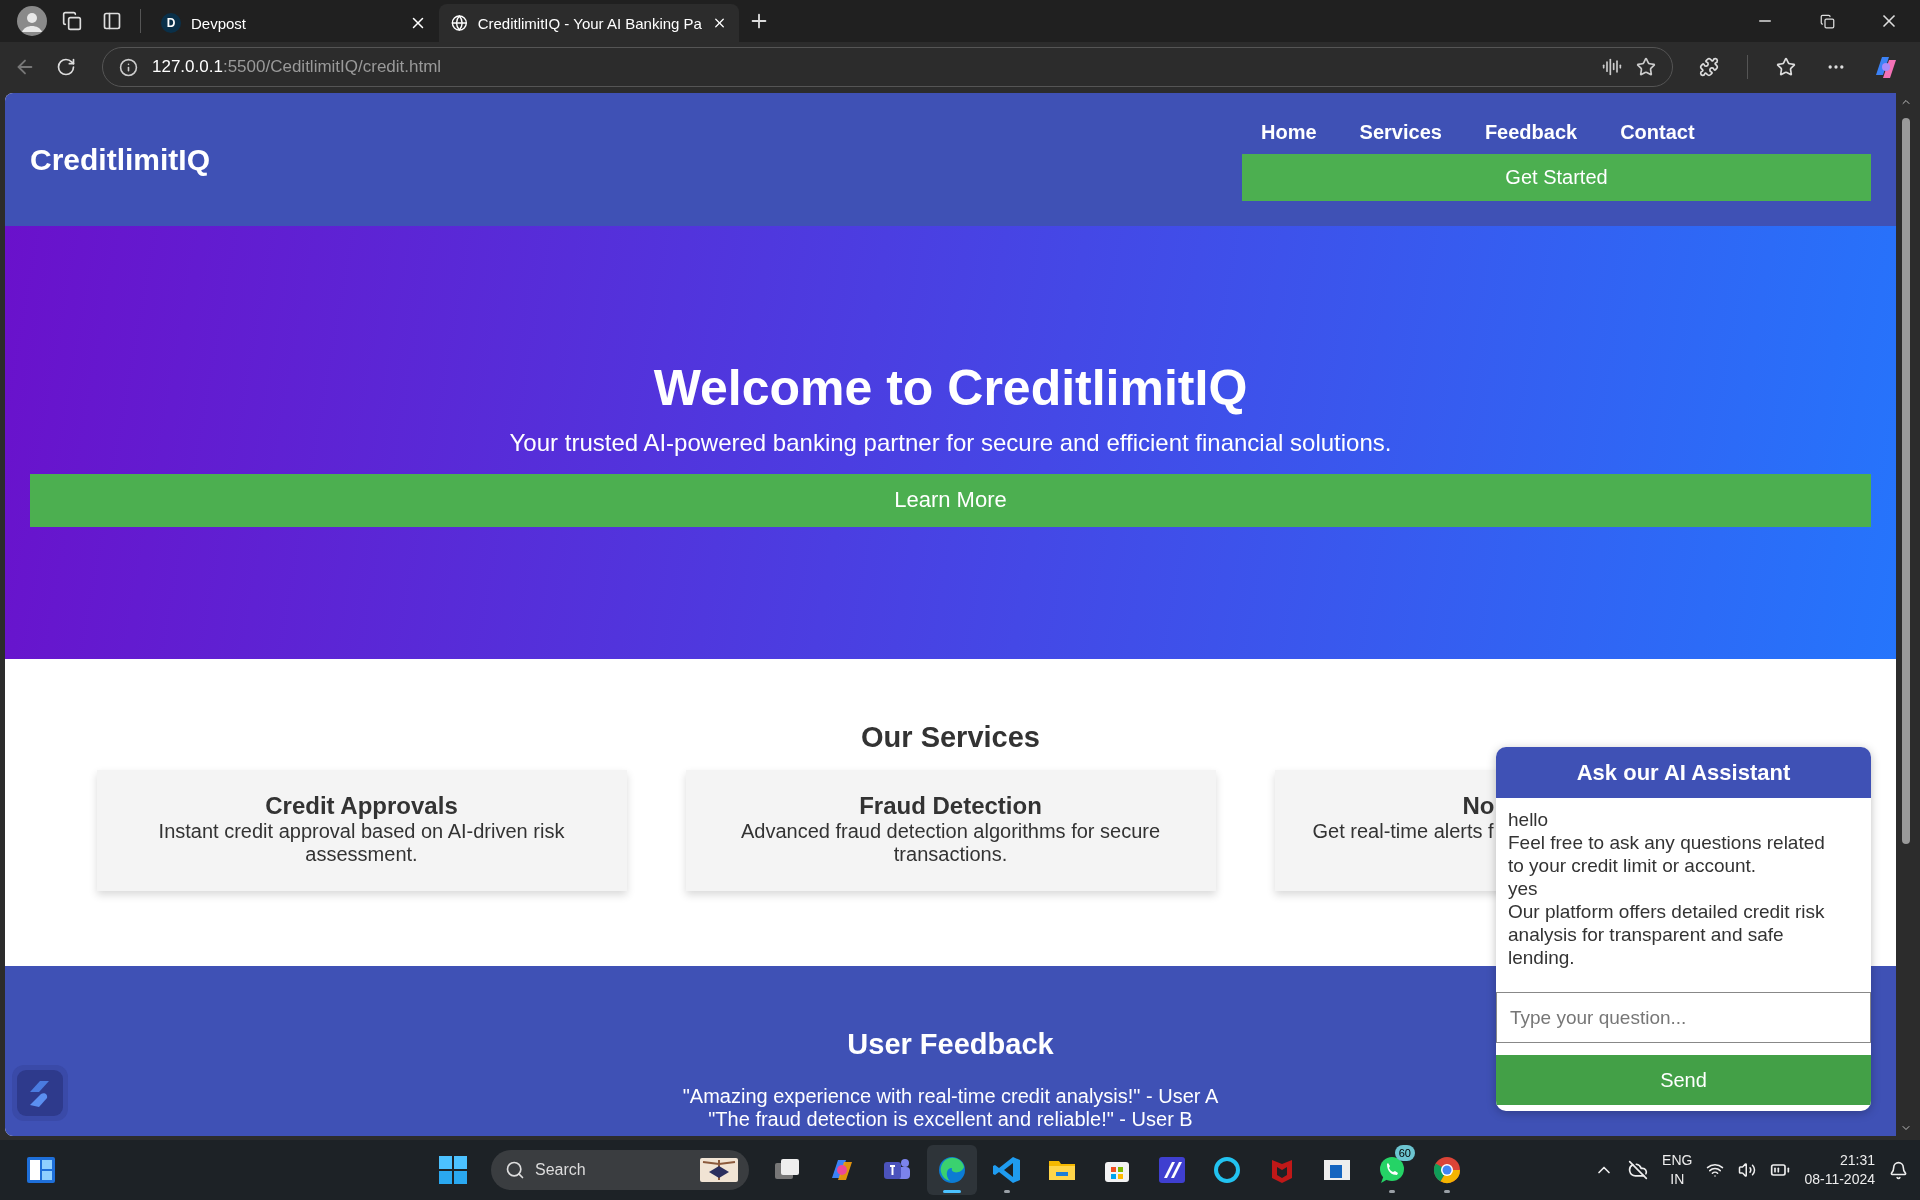  What do you see at coordinates (1400, 132) in the screenshot?
I see `nav-link: Services` at bounding box center [1400, 132].